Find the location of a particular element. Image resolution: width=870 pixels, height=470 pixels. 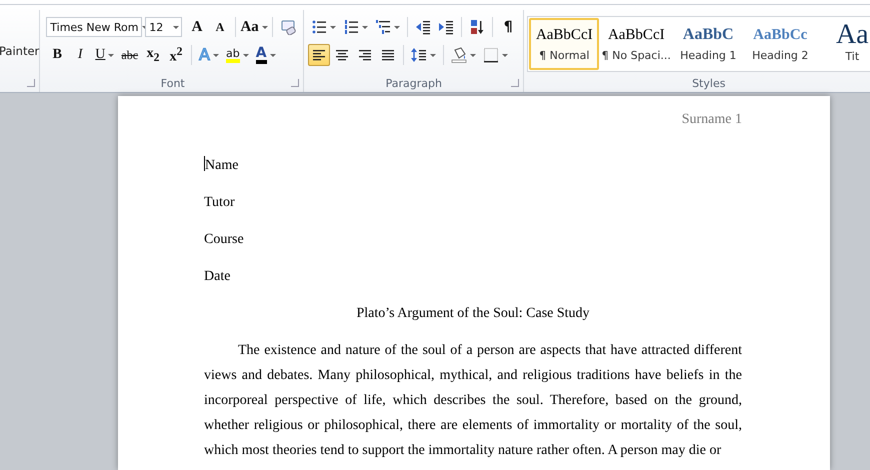

heading-line: Name is located at coordinates (222, 165).